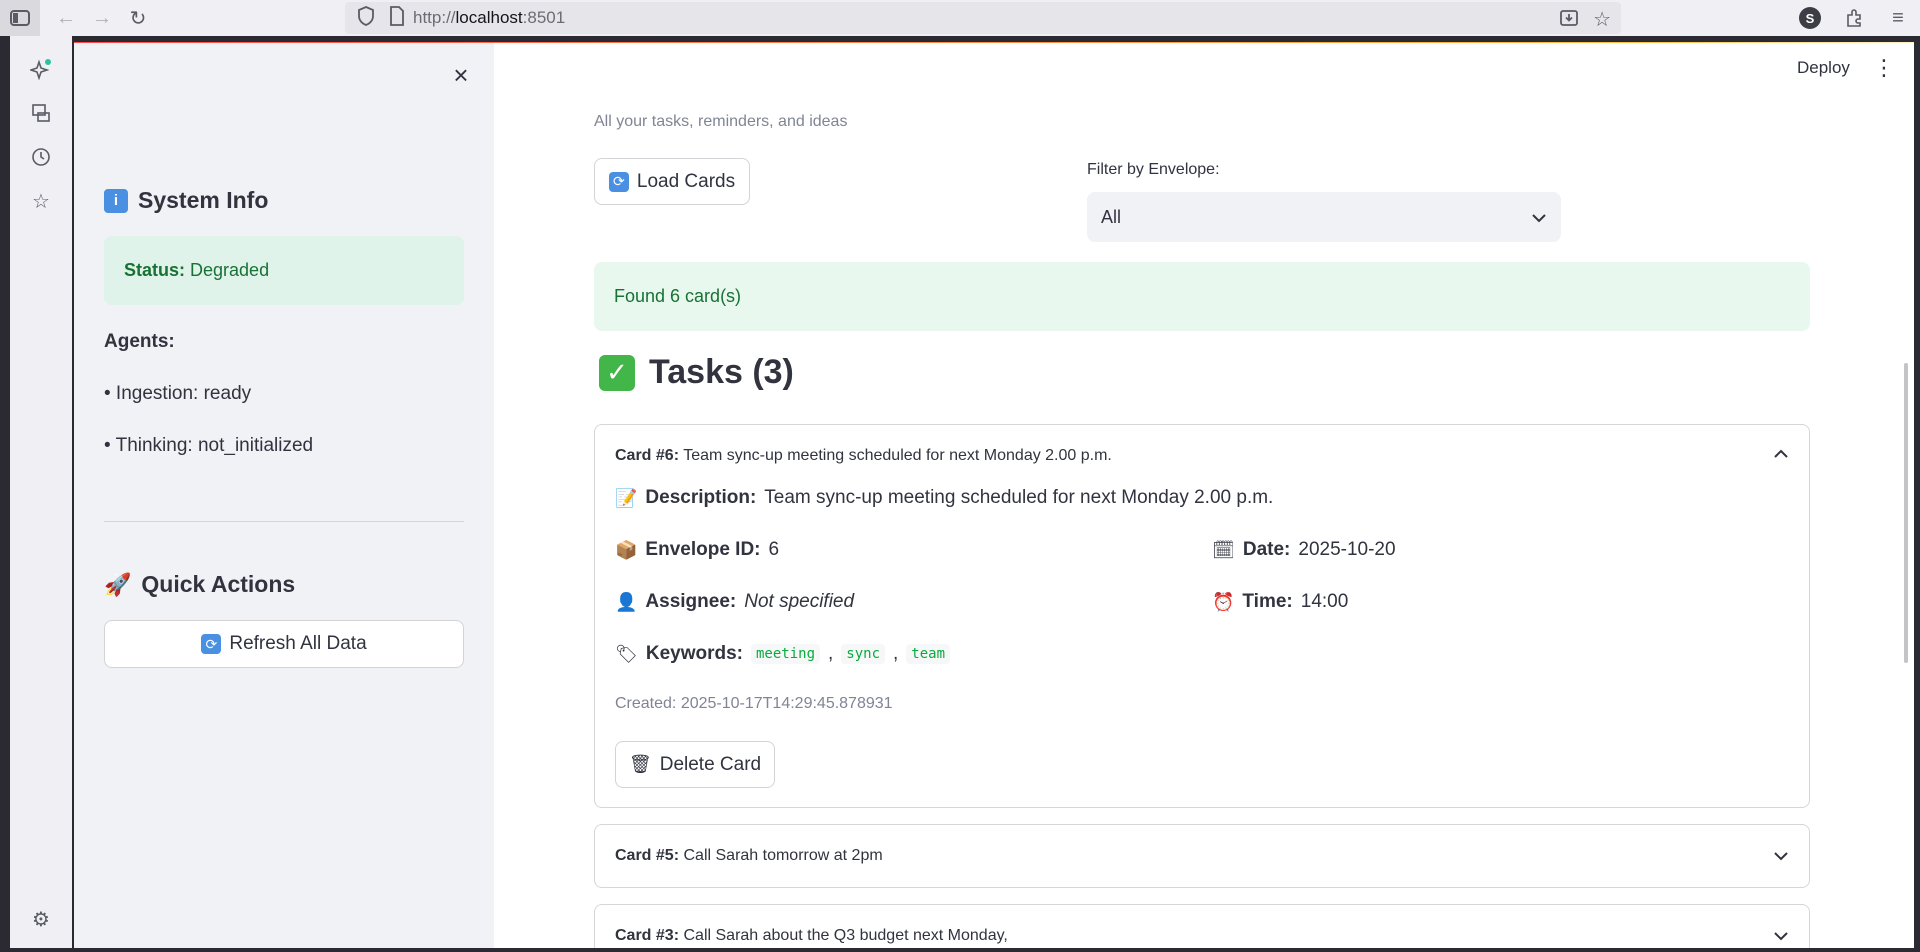  I want to click on sidebar-divider, so click(284, 521).